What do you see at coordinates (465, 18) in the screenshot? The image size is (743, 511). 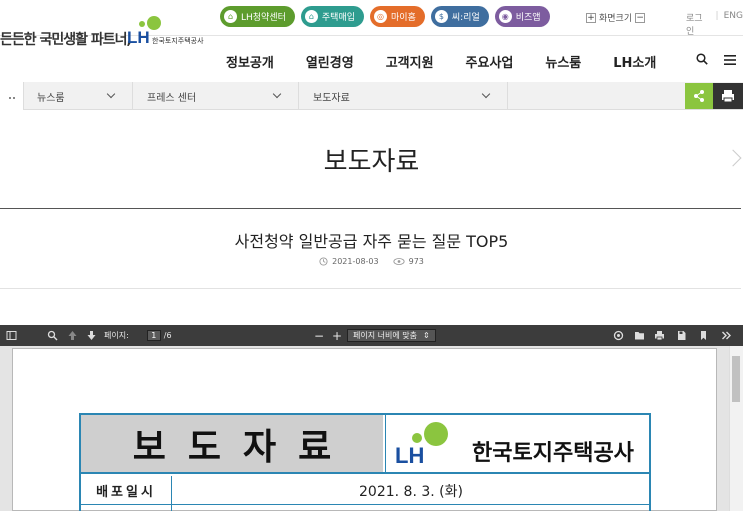 I see `quick-link-label: 씨:리얼` at bounding box center [465, 18].